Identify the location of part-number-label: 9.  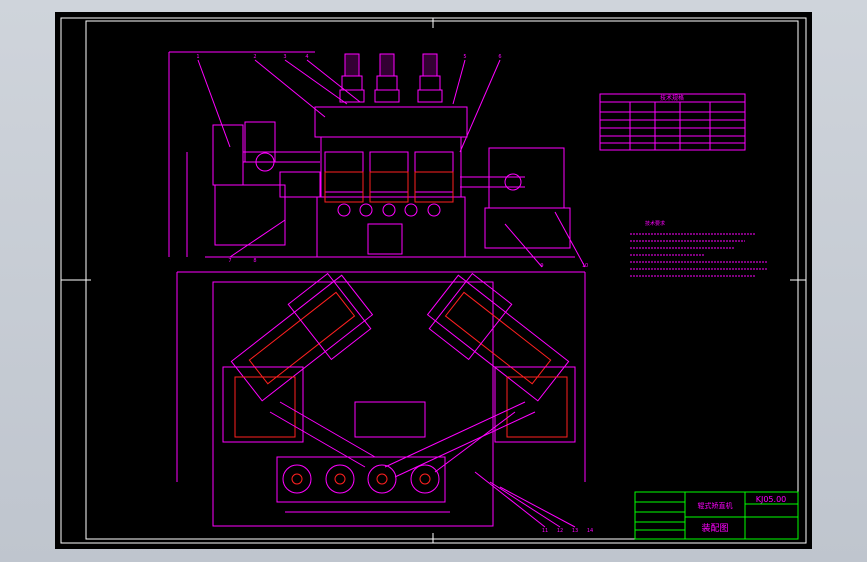
(541, 266).